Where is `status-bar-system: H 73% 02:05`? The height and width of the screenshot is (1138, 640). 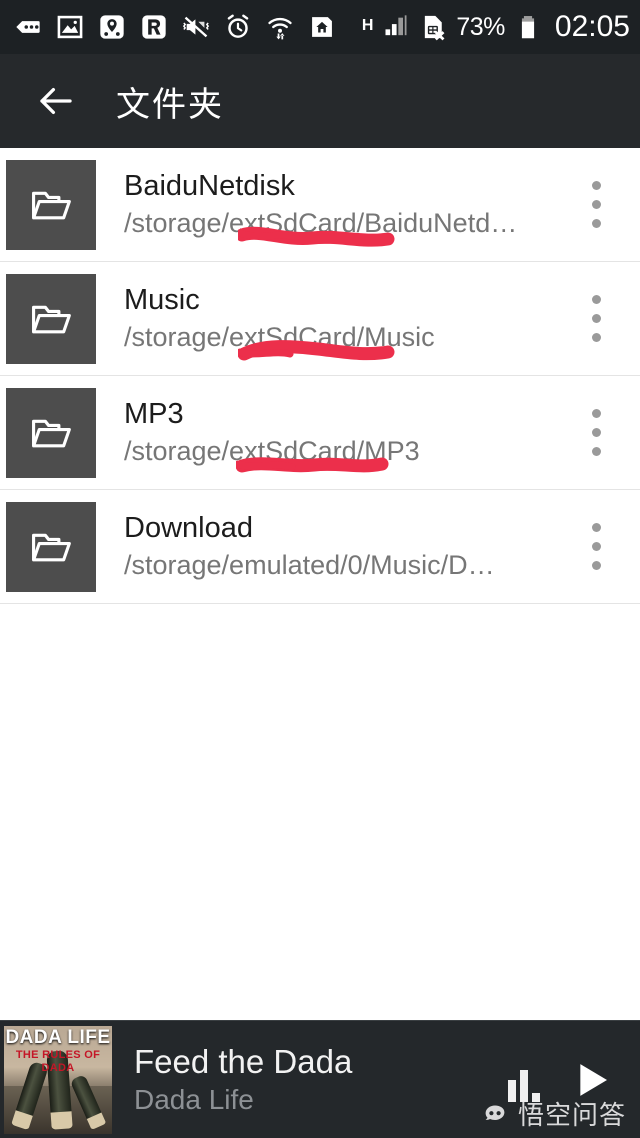
status-bar-system: H 73% 02:05 is located at coordinates (496, 27).